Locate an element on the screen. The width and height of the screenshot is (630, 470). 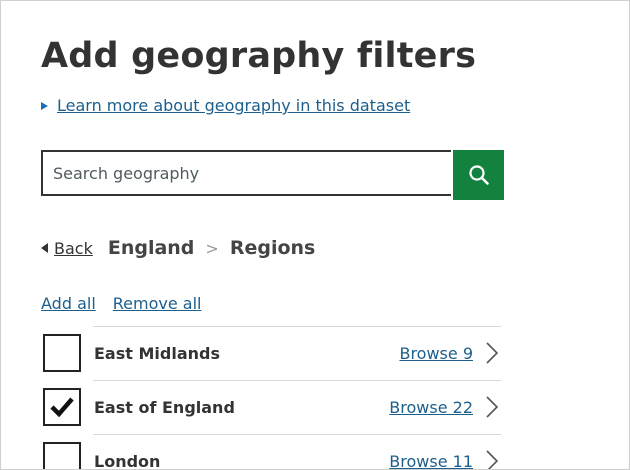
triangle-right-icon is located at coordinates (44, 105).